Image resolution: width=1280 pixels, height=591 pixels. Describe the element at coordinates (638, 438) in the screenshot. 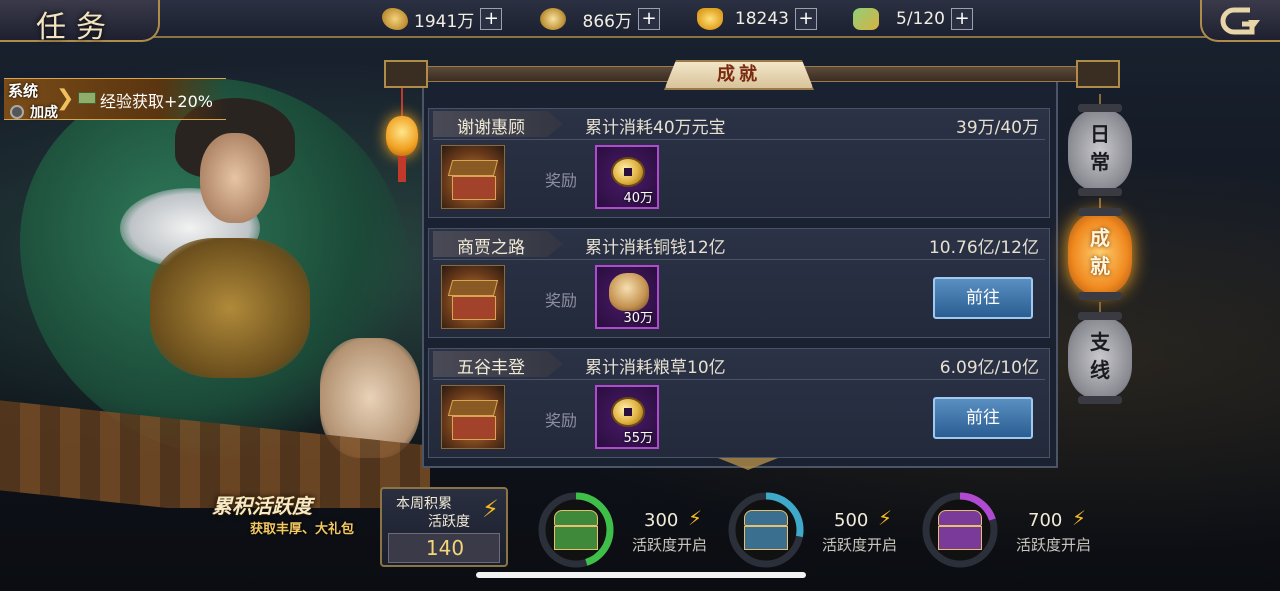

I see `reward-count: 55万` at that location.